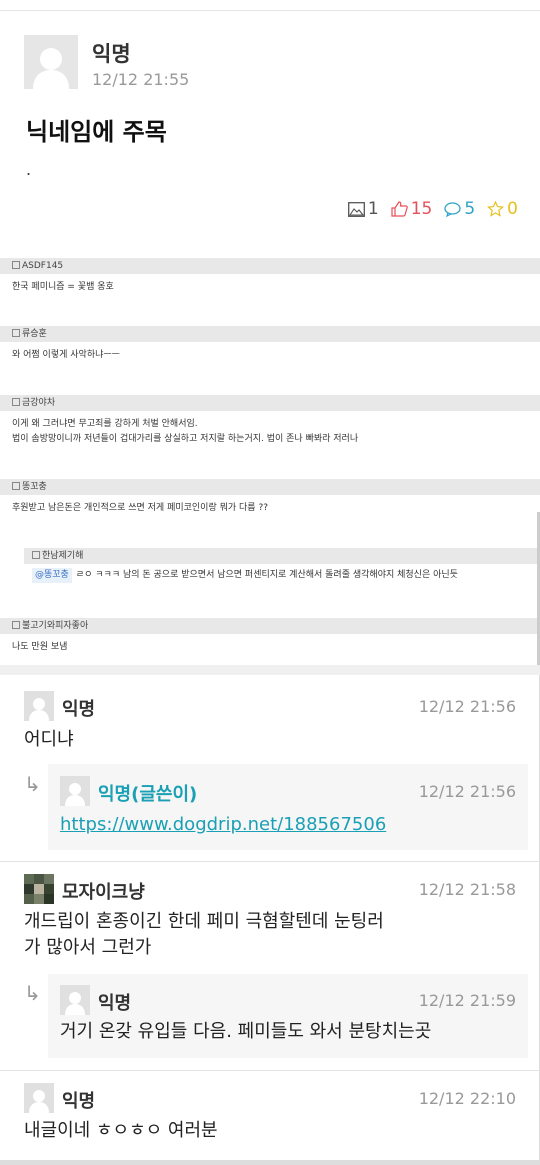  Describe the element at coordinates (467, 889) in the screenshot. I see `comment-date: 12/12 21:58` at that location.